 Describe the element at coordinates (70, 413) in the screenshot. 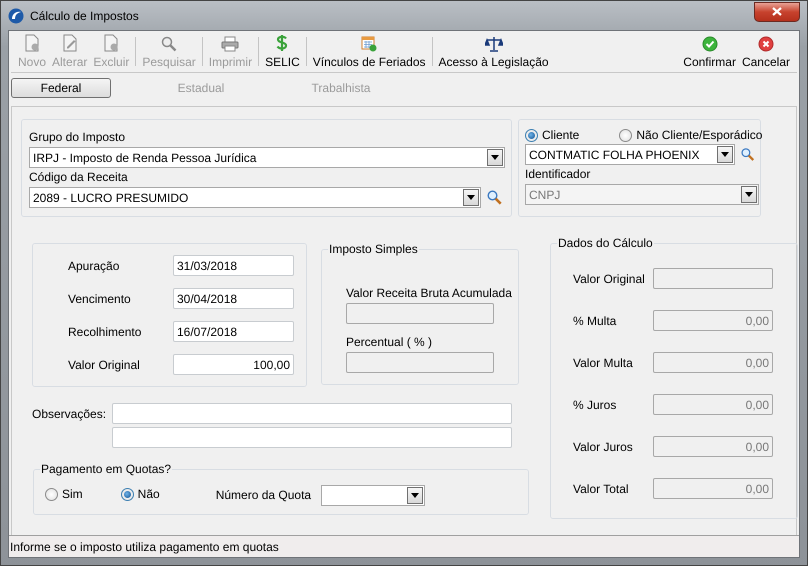

I see `field-label: Observações:` at that location.